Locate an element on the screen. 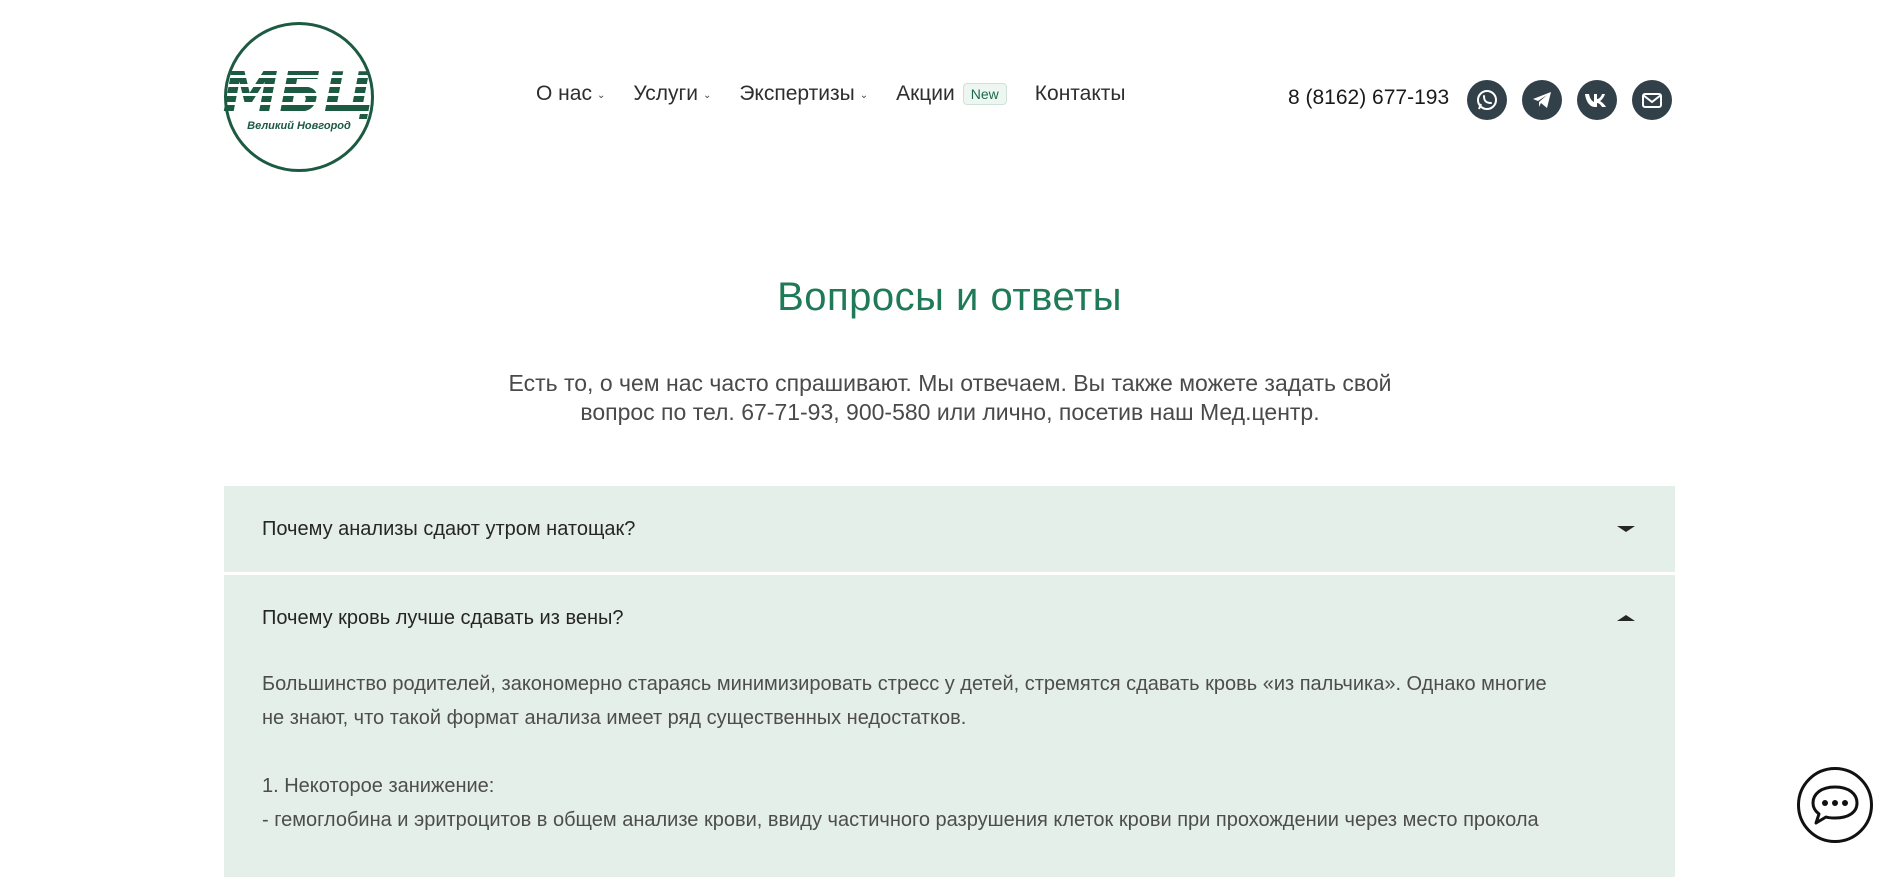 Image resolution: width=1899 pixels, height=880 pixels. new-badge: New is located at coordinates (984, 94).